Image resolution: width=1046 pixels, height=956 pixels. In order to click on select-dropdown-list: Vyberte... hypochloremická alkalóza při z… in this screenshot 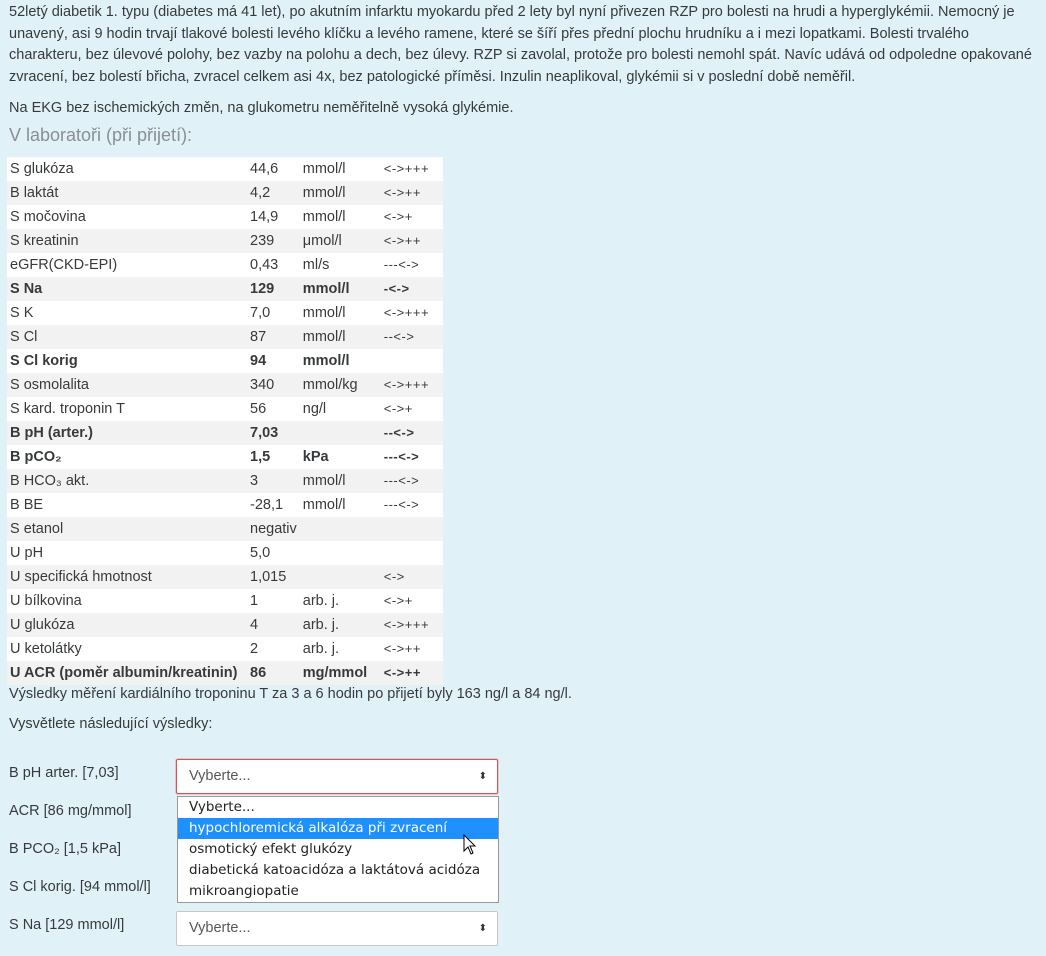, I will do `click(338, 849)`.